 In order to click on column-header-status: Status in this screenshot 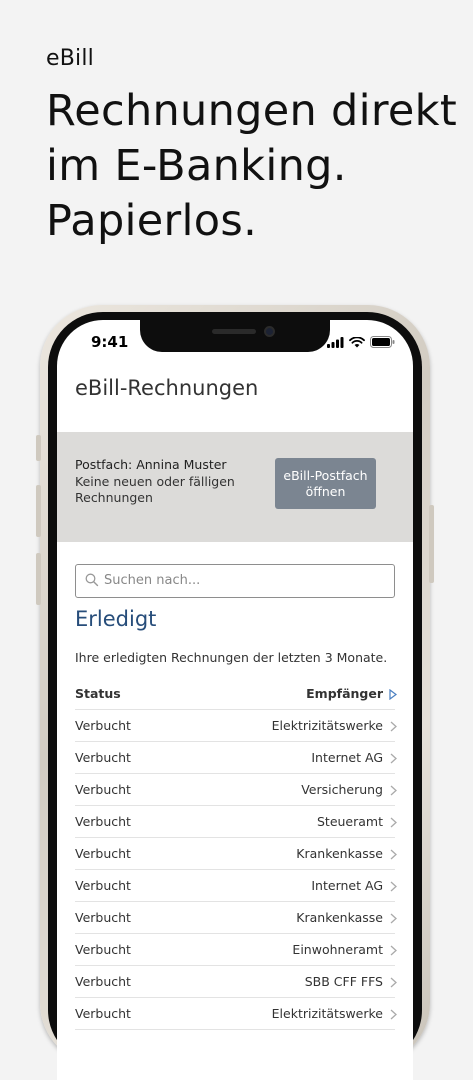, I will do `click(190, 693)`.